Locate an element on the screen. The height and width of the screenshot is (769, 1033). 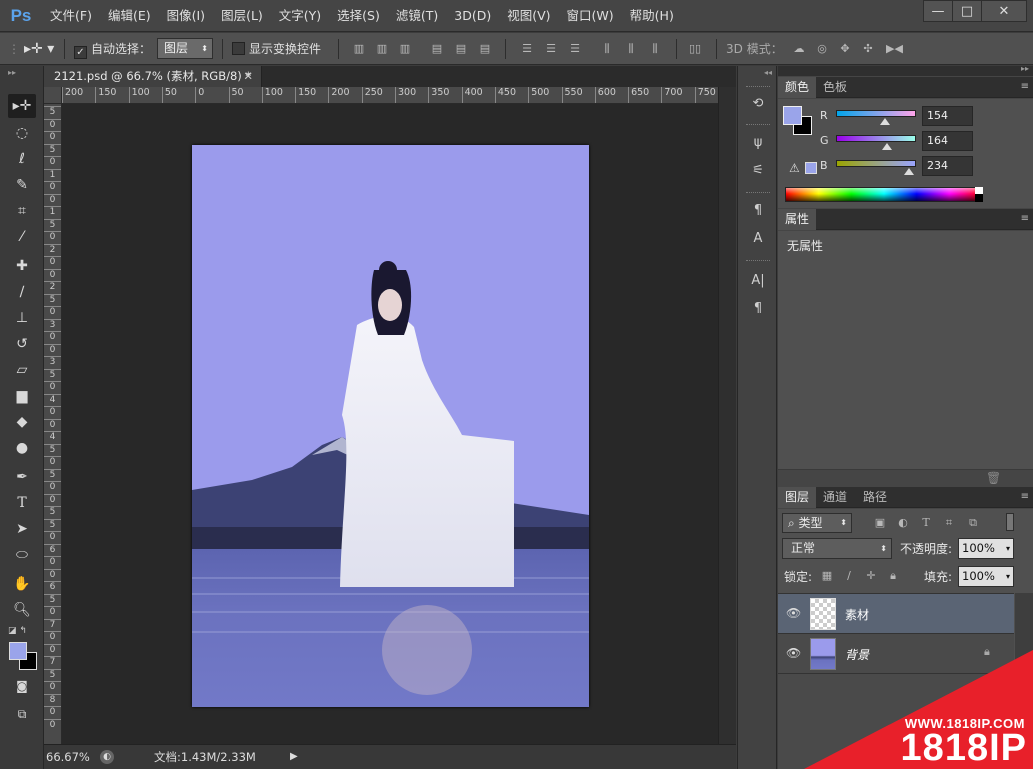
layer-filter-dropdown: ⌕ 类型 ⬍ is located at coordinates (817, 523).